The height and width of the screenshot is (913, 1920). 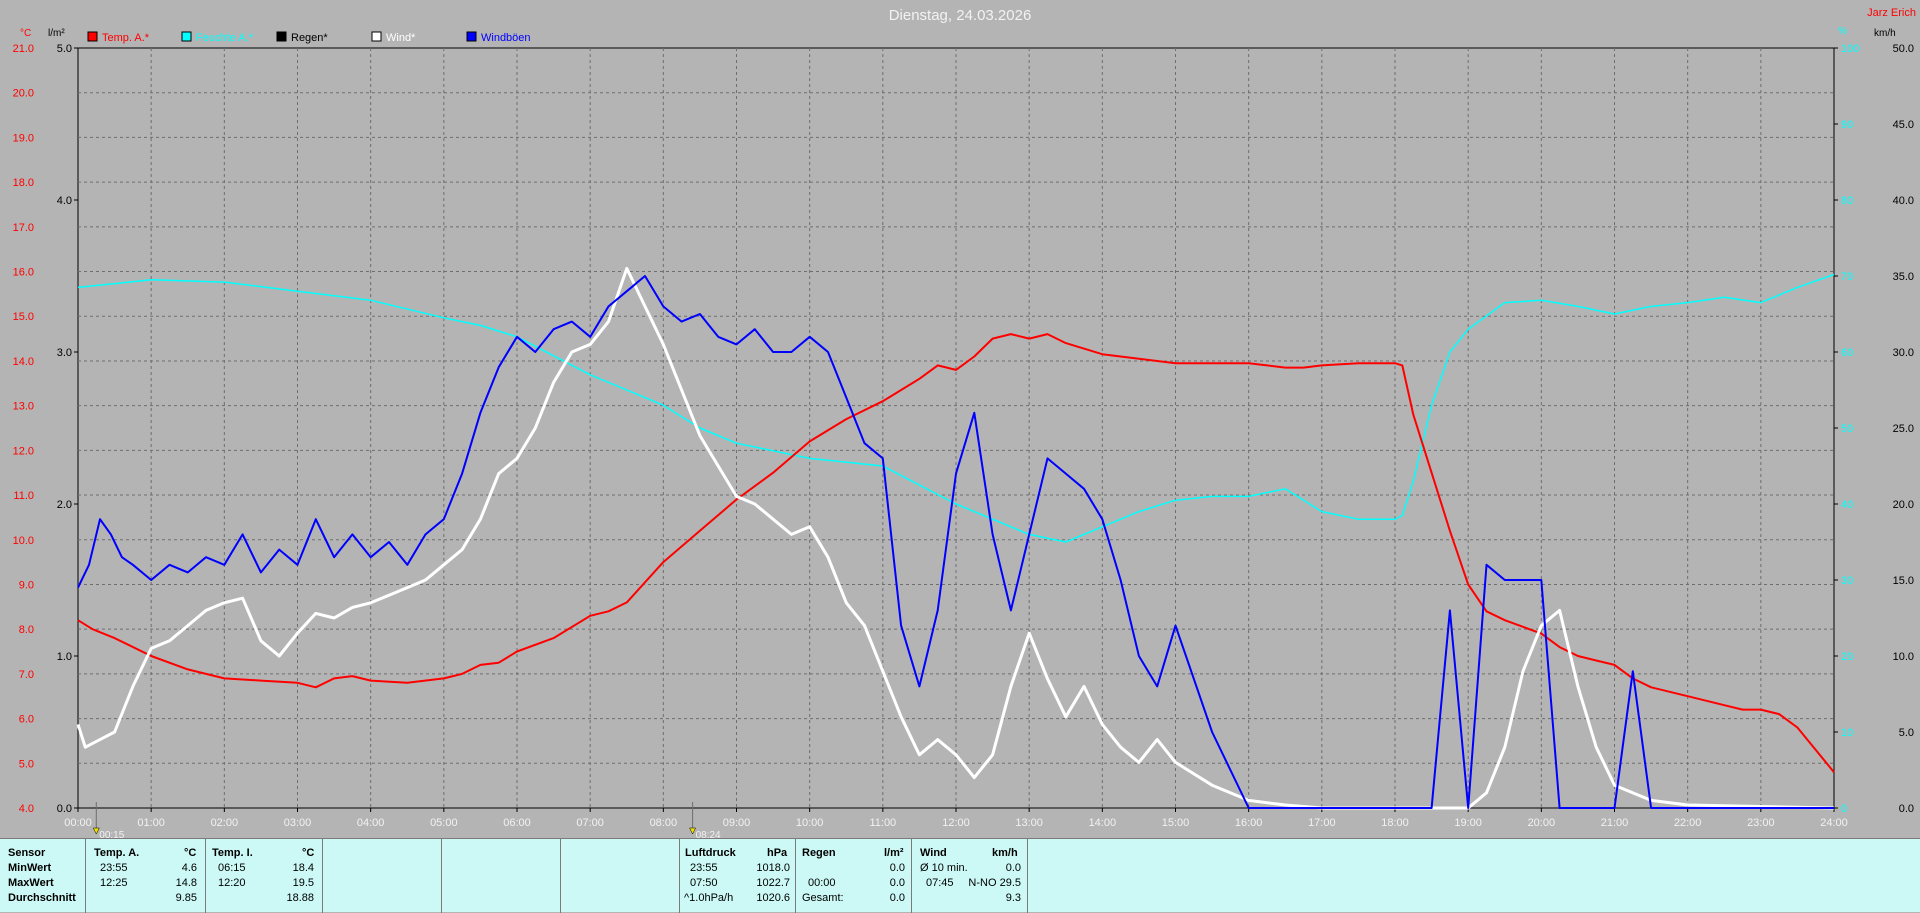 I want to click on temp-tick-label: 20.0, so click(x=23, y=94).